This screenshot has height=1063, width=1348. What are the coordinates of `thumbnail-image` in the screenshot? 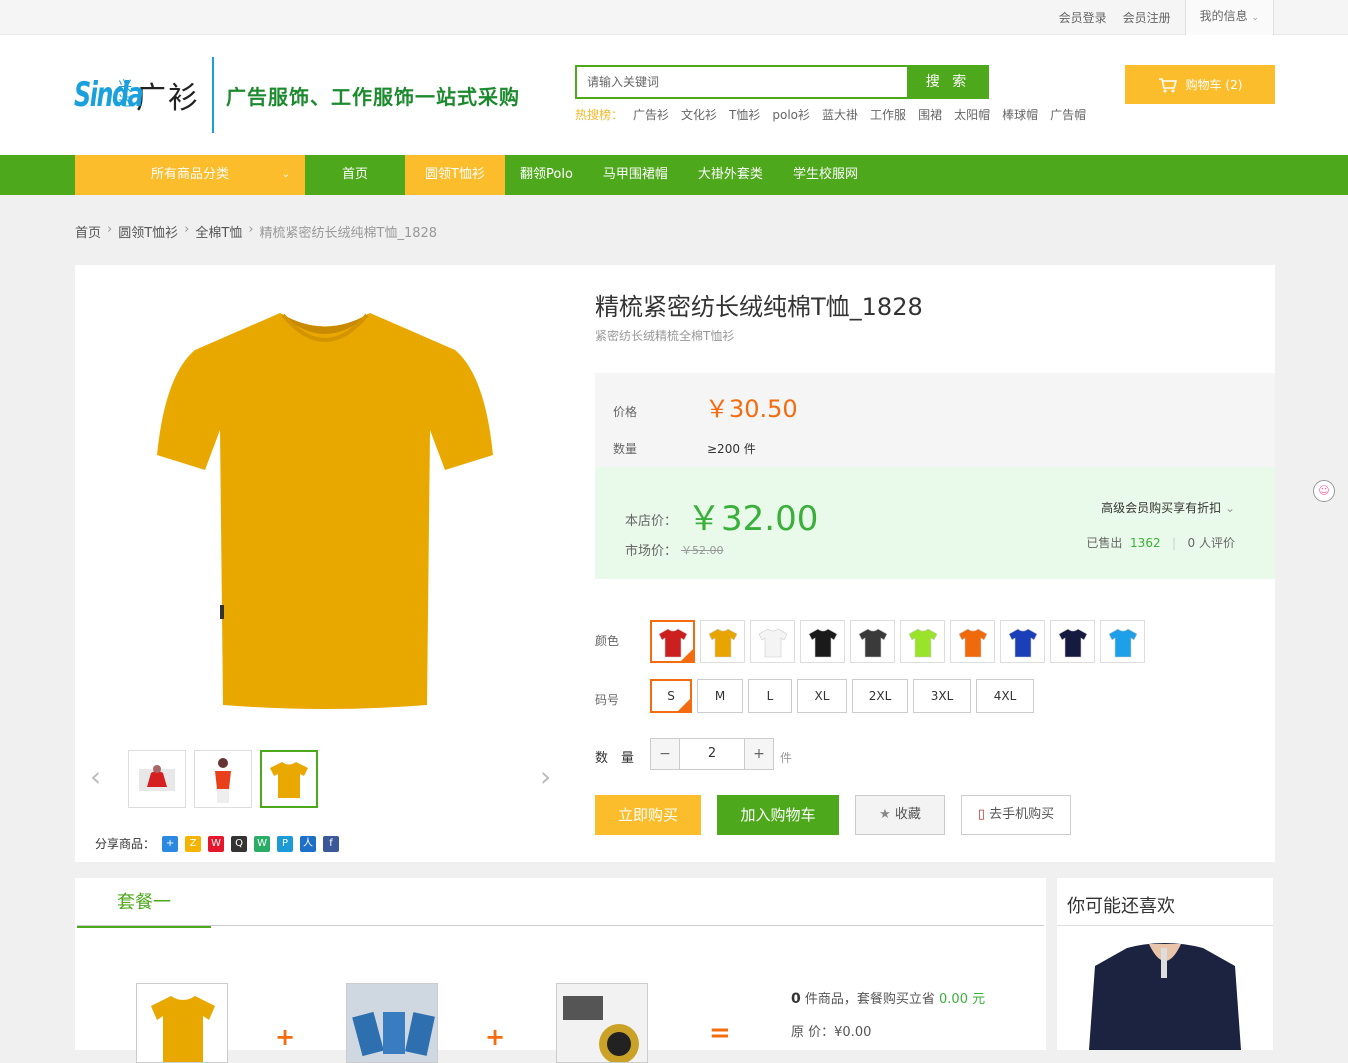 It's located at (157, 778).